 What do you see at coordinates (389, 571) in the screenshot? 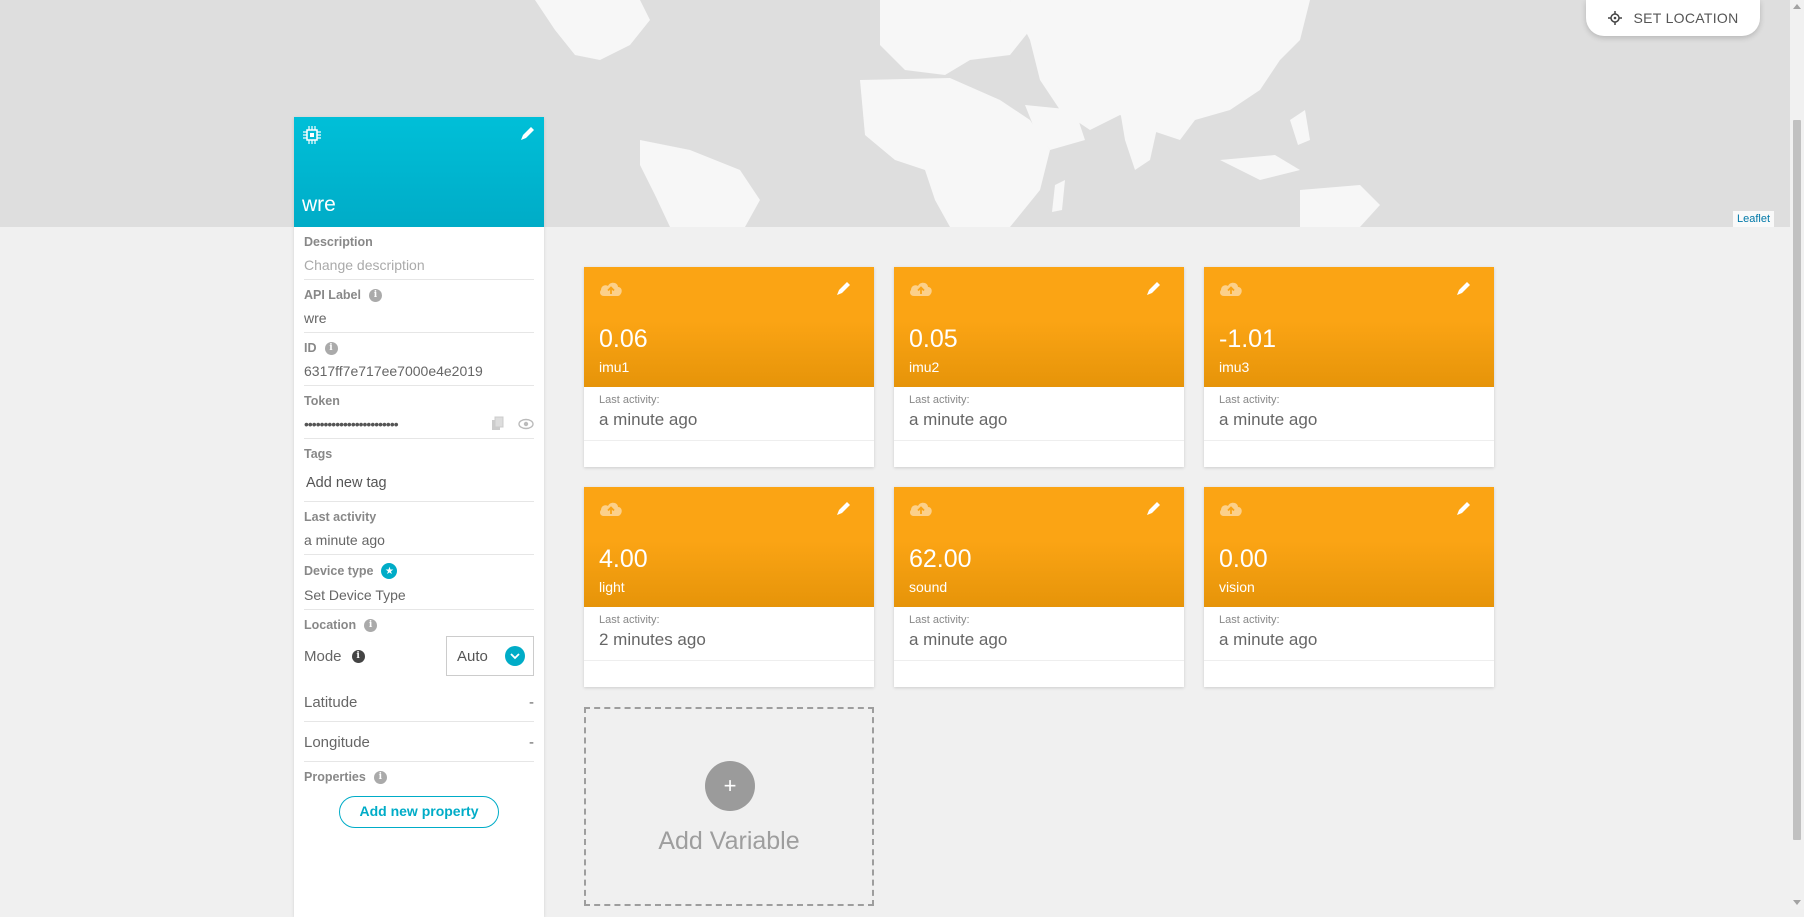
I see `star-icon: ★` at bounding box center [389, 571].